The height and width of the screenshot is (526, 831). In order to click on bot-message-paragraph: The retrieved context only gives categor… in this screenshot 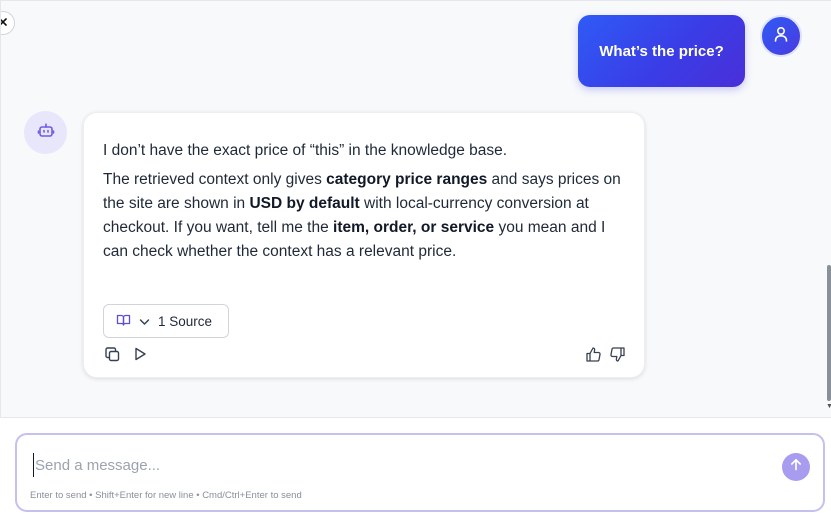, I will do `click(363, 216)`.